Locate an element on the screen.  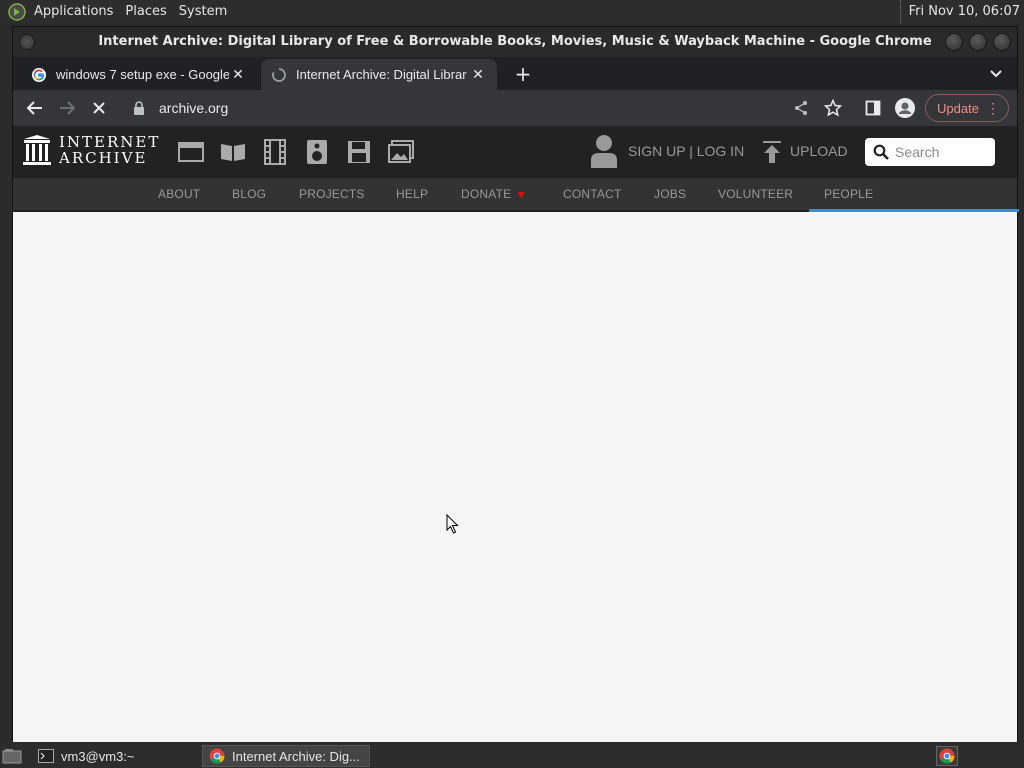
texts-book-icon is located at coordinates (233, 152).